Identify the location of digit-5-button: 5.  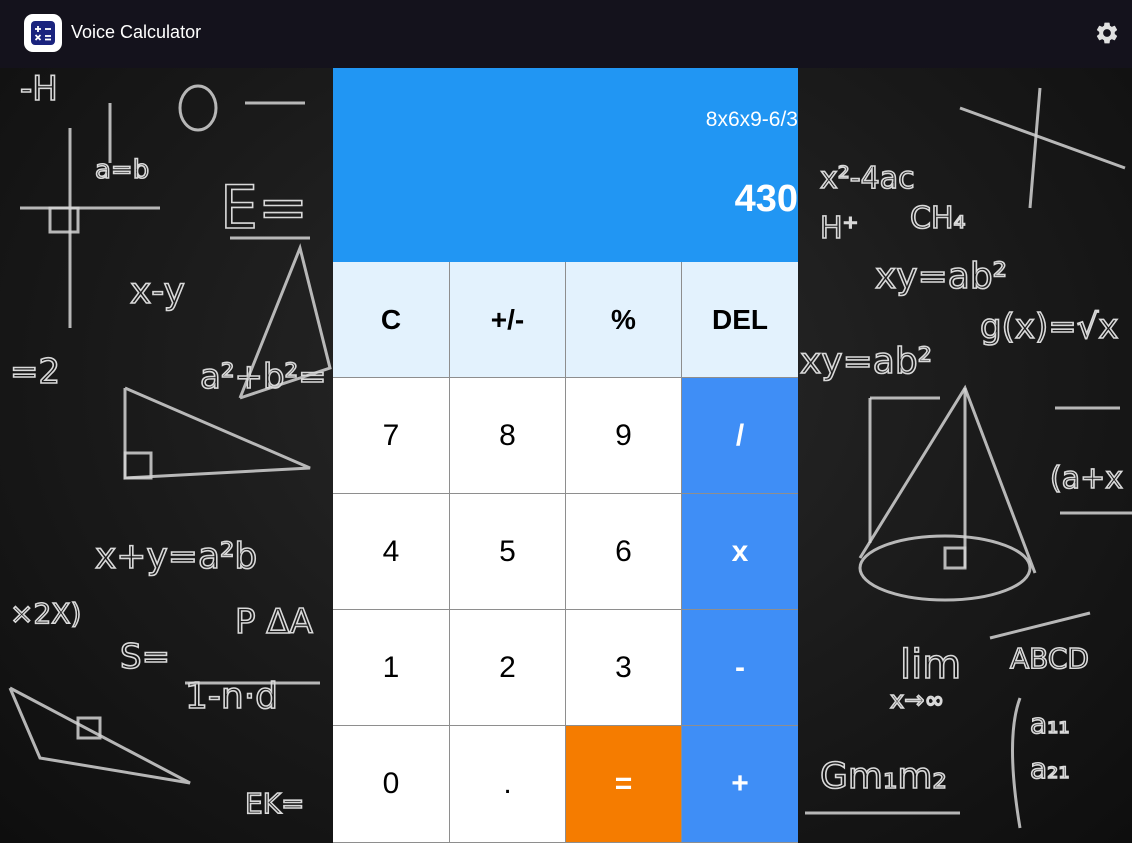
(508, 552).